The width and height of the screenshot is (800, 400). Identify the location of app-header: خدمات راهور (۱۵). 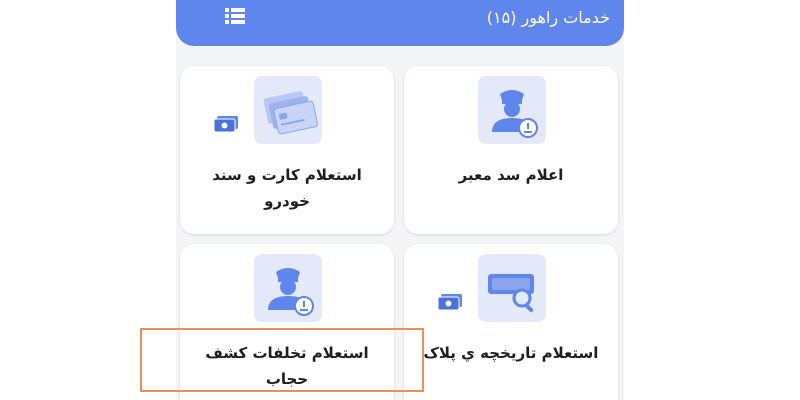
(400, 23).